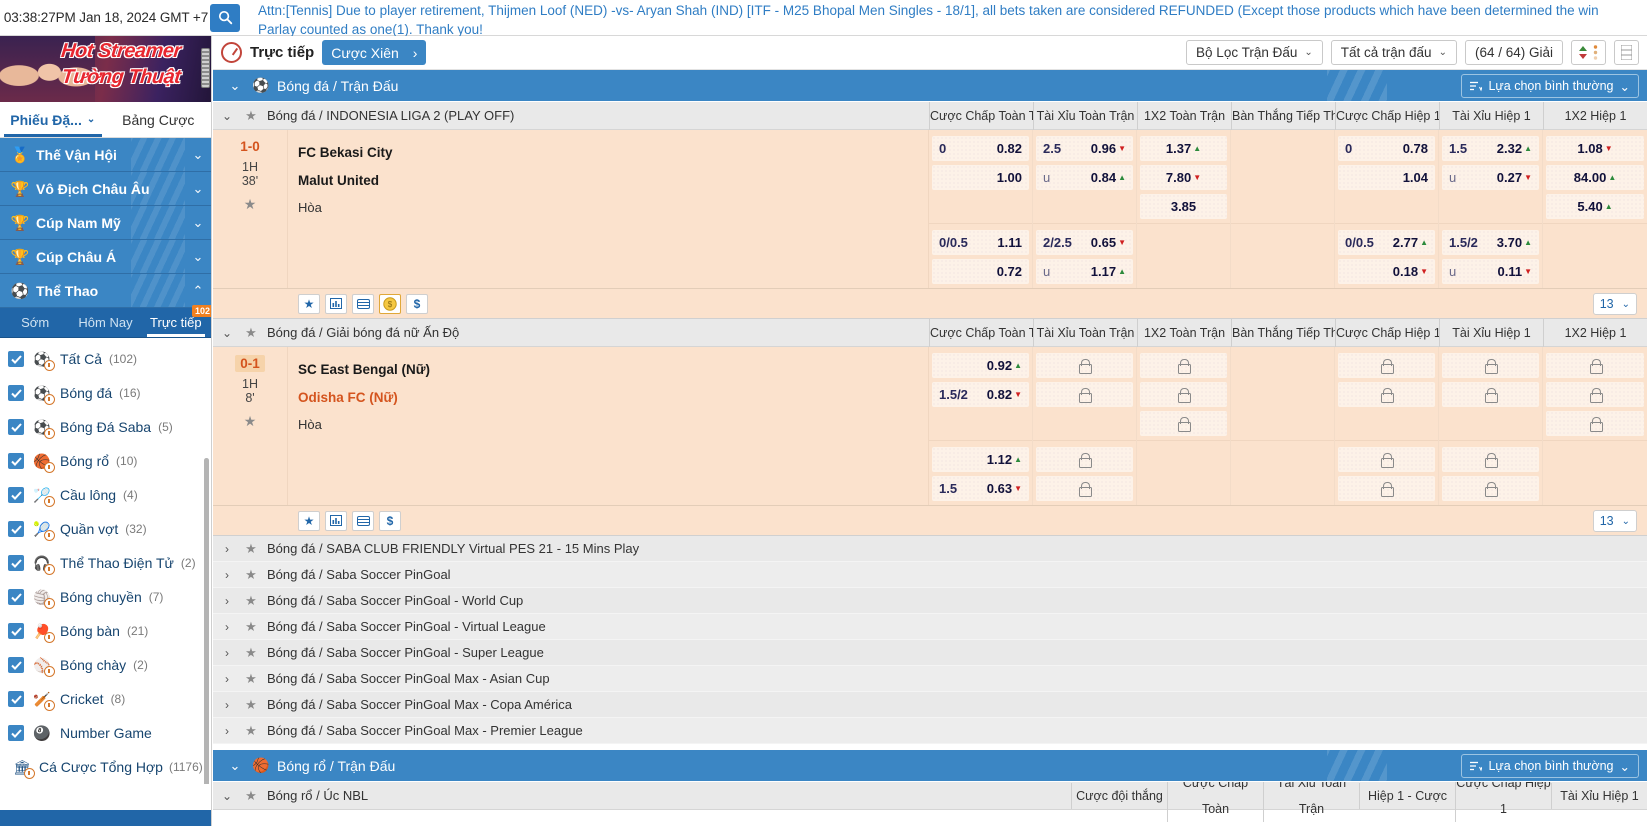  What do you see at coordinates (105, 257) in the screenshot?
I see `sidebar-section-asiancup: 🏆 Cúp Châu Á ⌄` at bounding box center [105, 257].